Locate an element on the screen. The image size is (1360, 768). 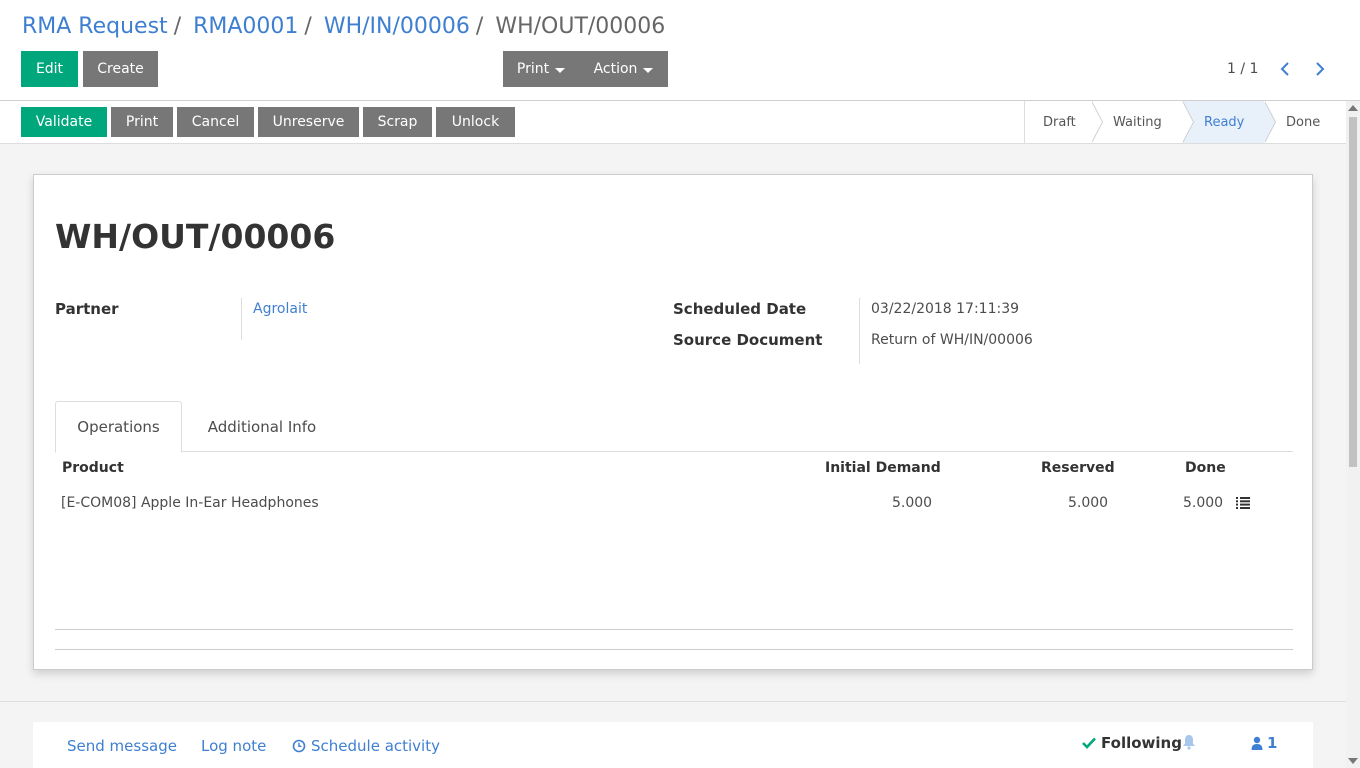
source-document-value: Return of WH/IN/00006 is located at coordinates (952, 340).